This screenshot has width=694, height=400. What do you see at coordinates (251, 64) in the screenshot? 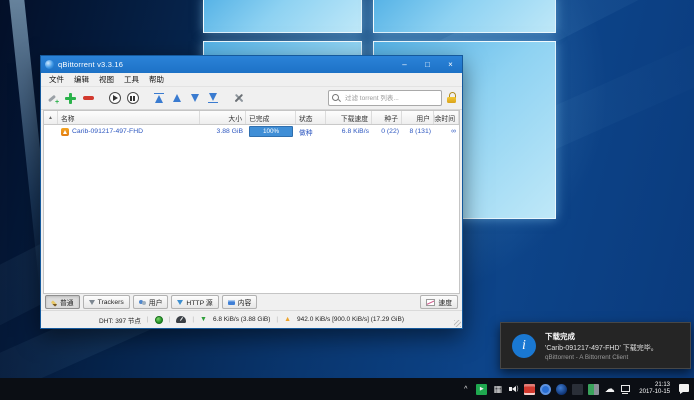
I see `title-bar: qBittorrent v3.3.16 – □ ×` at bounding box center [251, 64].